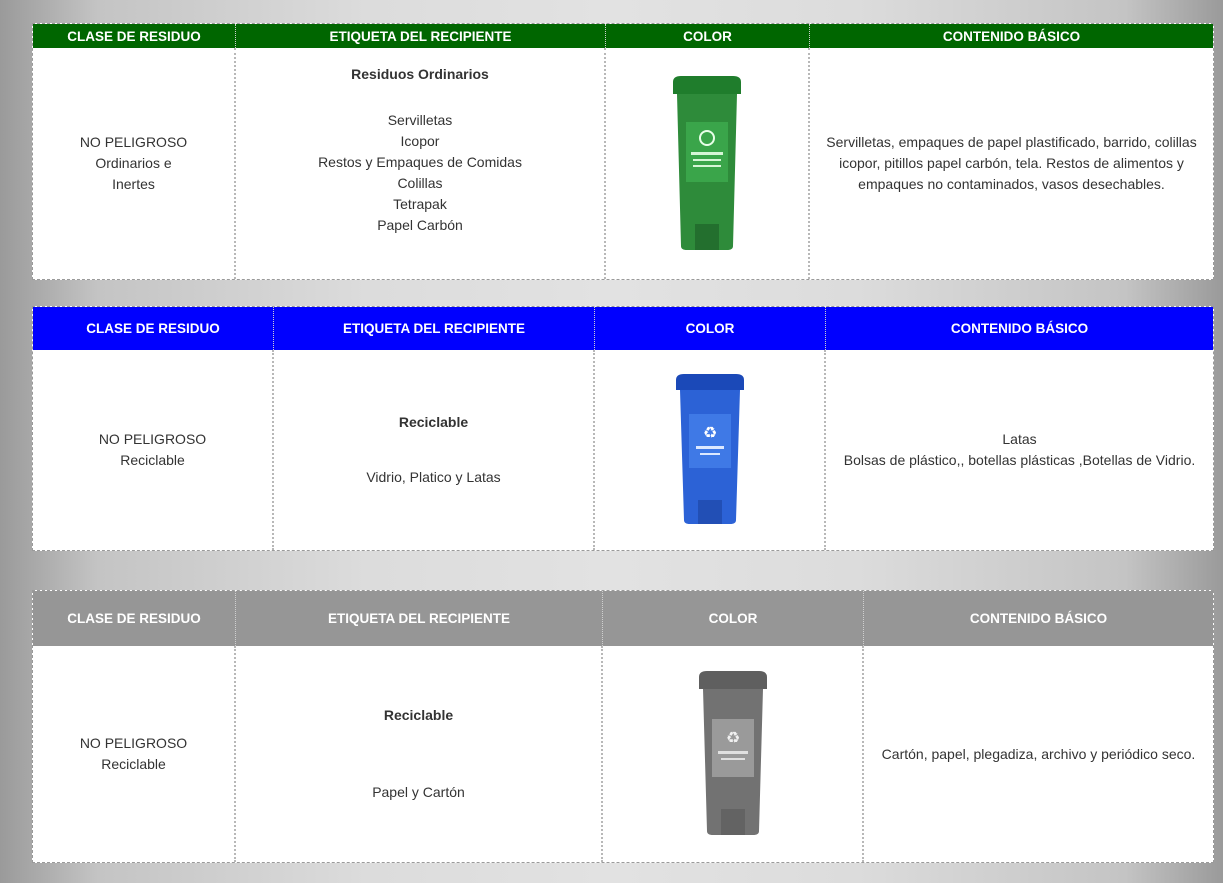 The height and width of the screenshot is (883, 1223). I want to click on cell-clase: NO PELIGROSO Ordinarios e Inertes, so click(134, 163).